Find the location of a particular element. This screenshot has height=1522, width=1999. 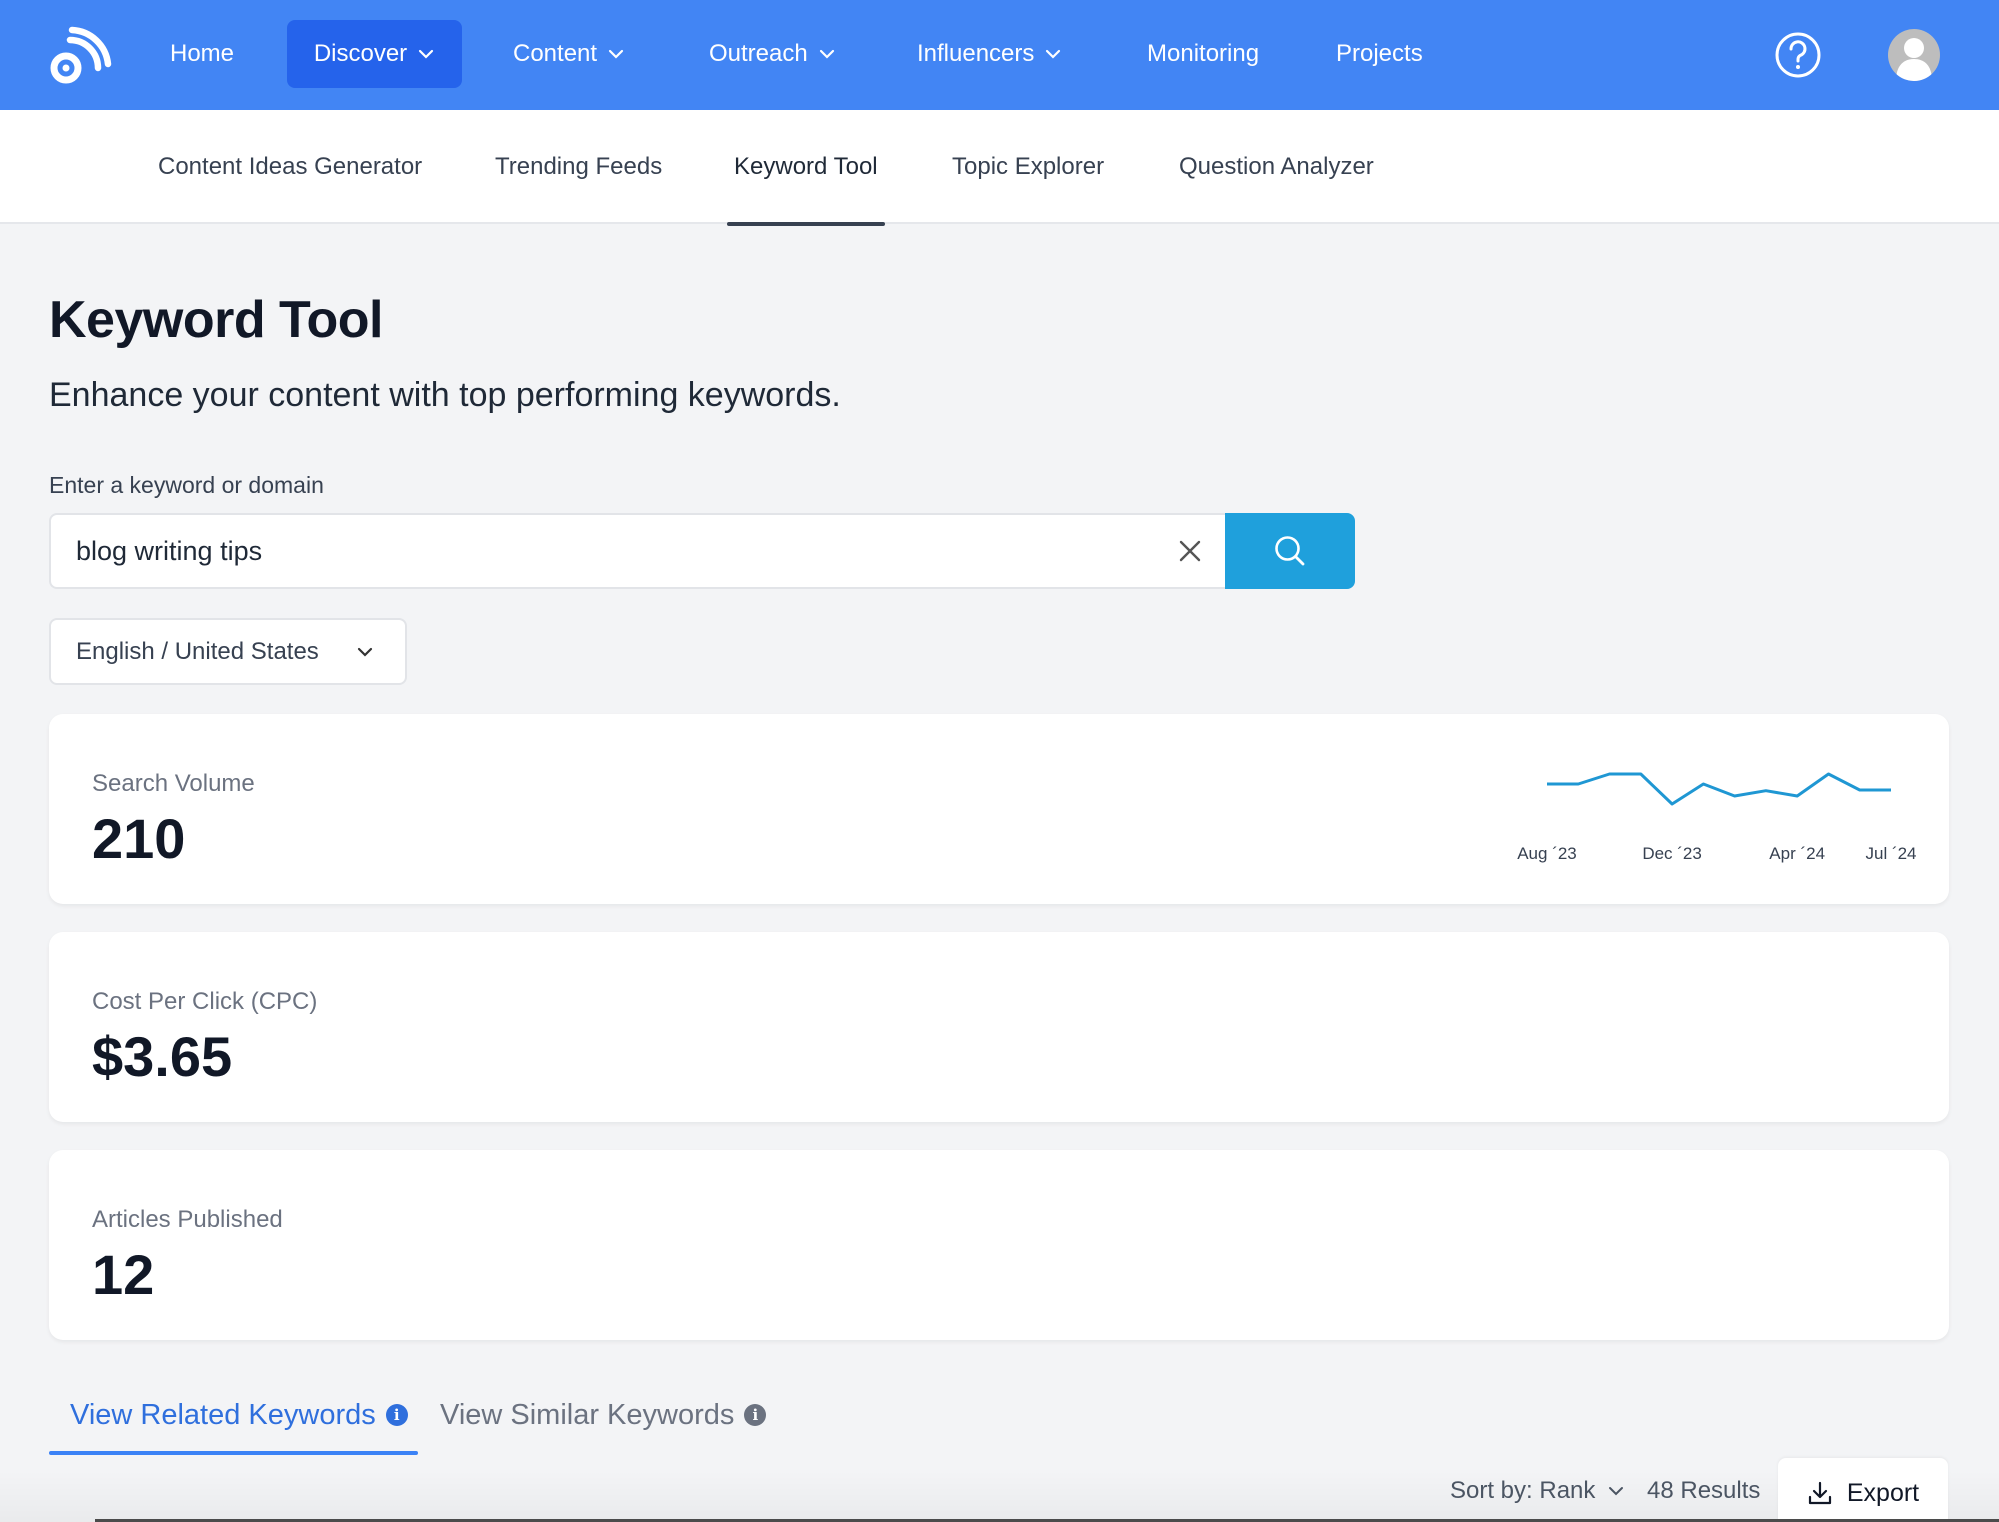

search-volume-trend-chart: Aug ´23 Dec ´23 Apr ´24 Jul ´24 is located at coordinates (1717, 817).